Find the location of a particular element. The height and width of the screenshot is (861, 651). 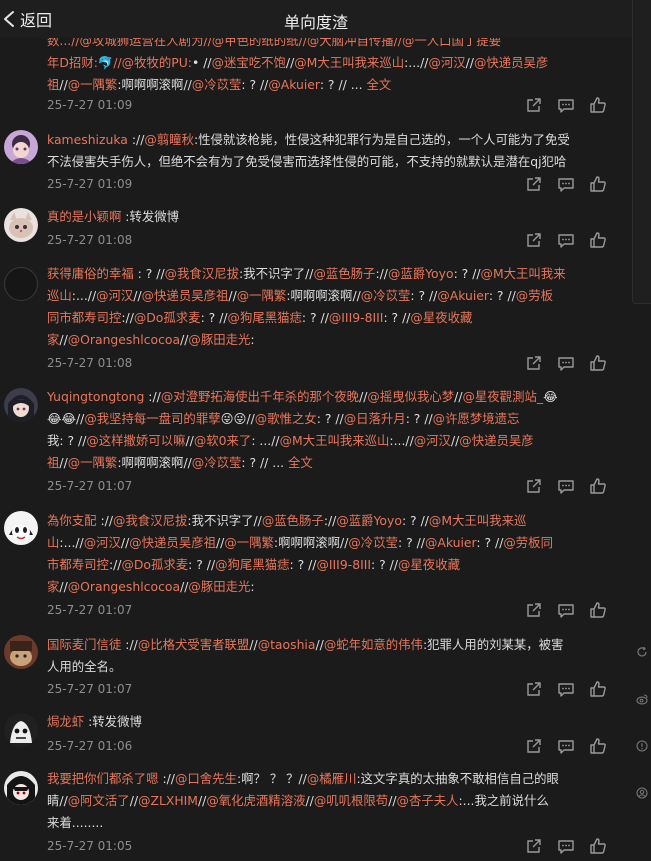

mention-link: @氧化虎酒精溶液 is located at coordinates (255, 800).